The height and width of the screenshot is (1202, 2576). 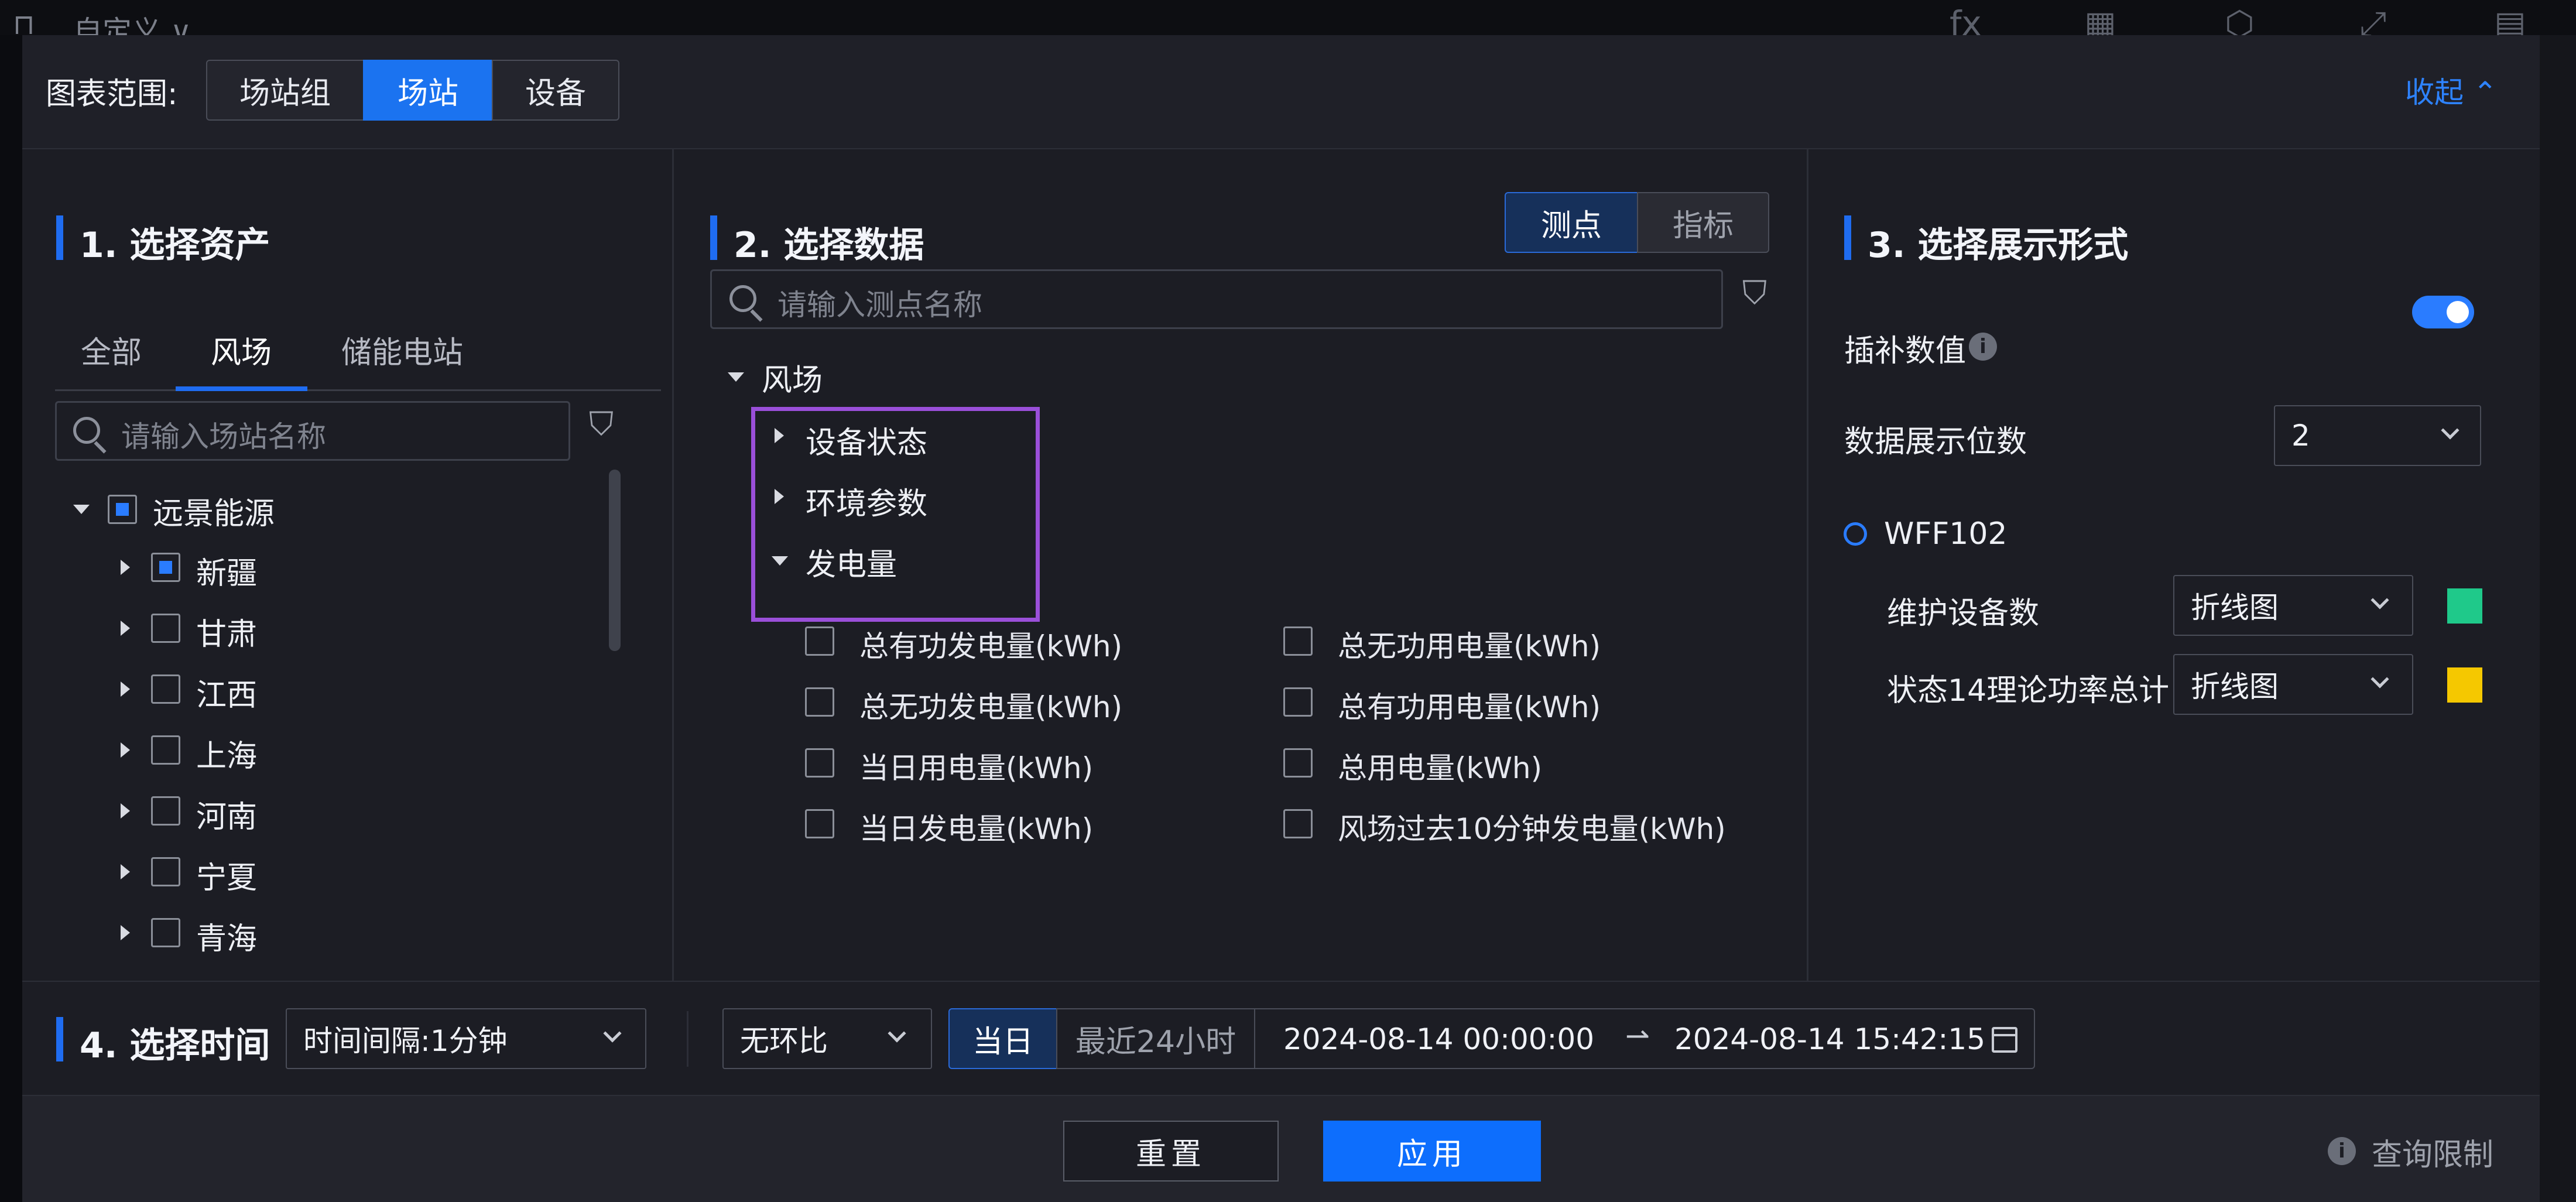 What do you see at coordinates (2028, 690) in the screenshot?
I see `metric-label-theory-power: 状态14理论功率总计` at bounding box center [2028, 690].